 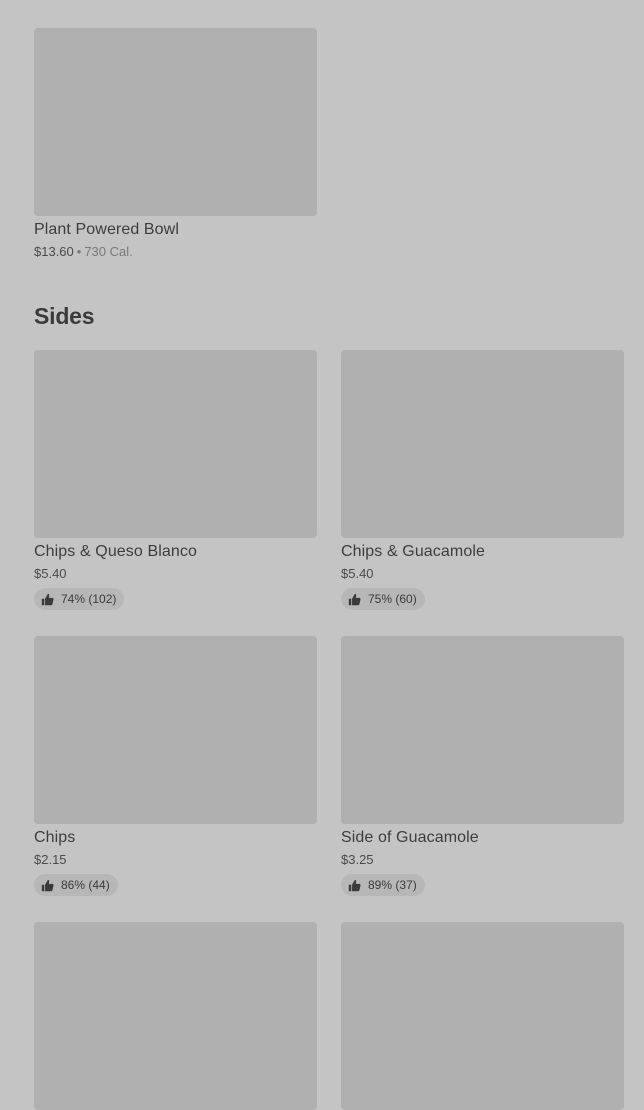 What do you see at coordinates (108, 251) in the screenshot?
I see `menu-item-calories: 730 Cal.` at bounding box center [108, 251].